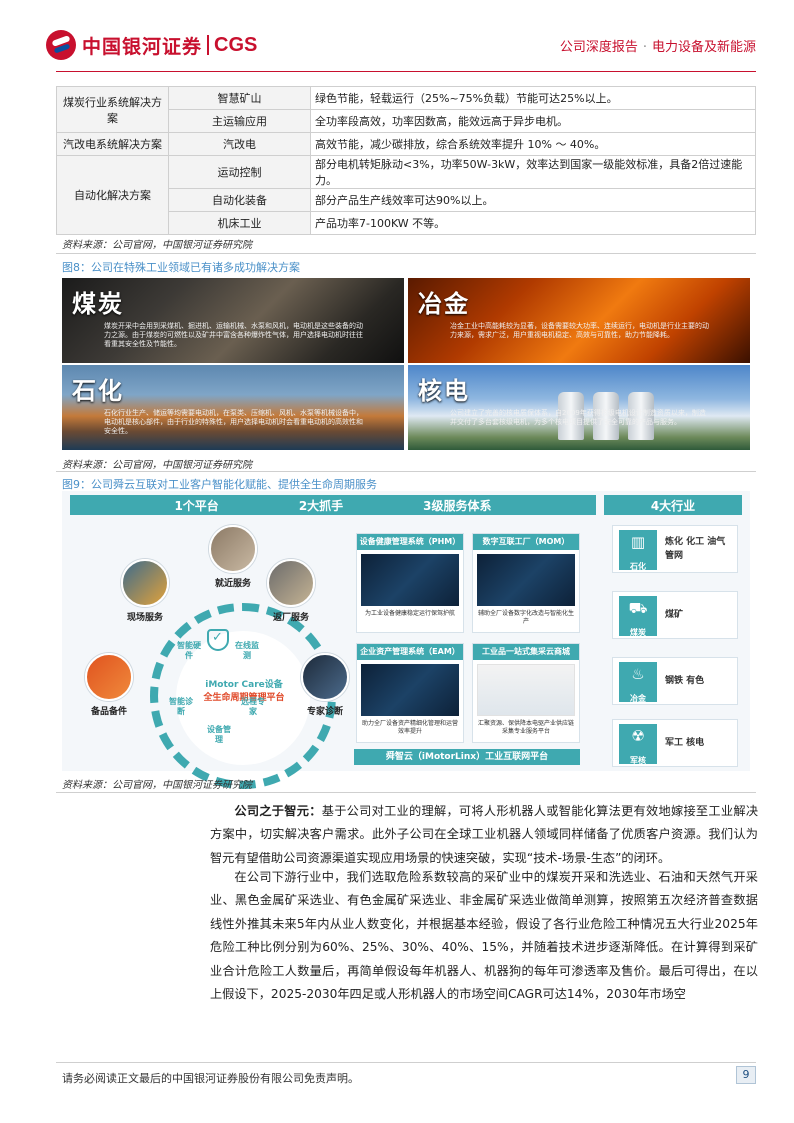  I want to click on service-onsite-photo, so click(145, 583).